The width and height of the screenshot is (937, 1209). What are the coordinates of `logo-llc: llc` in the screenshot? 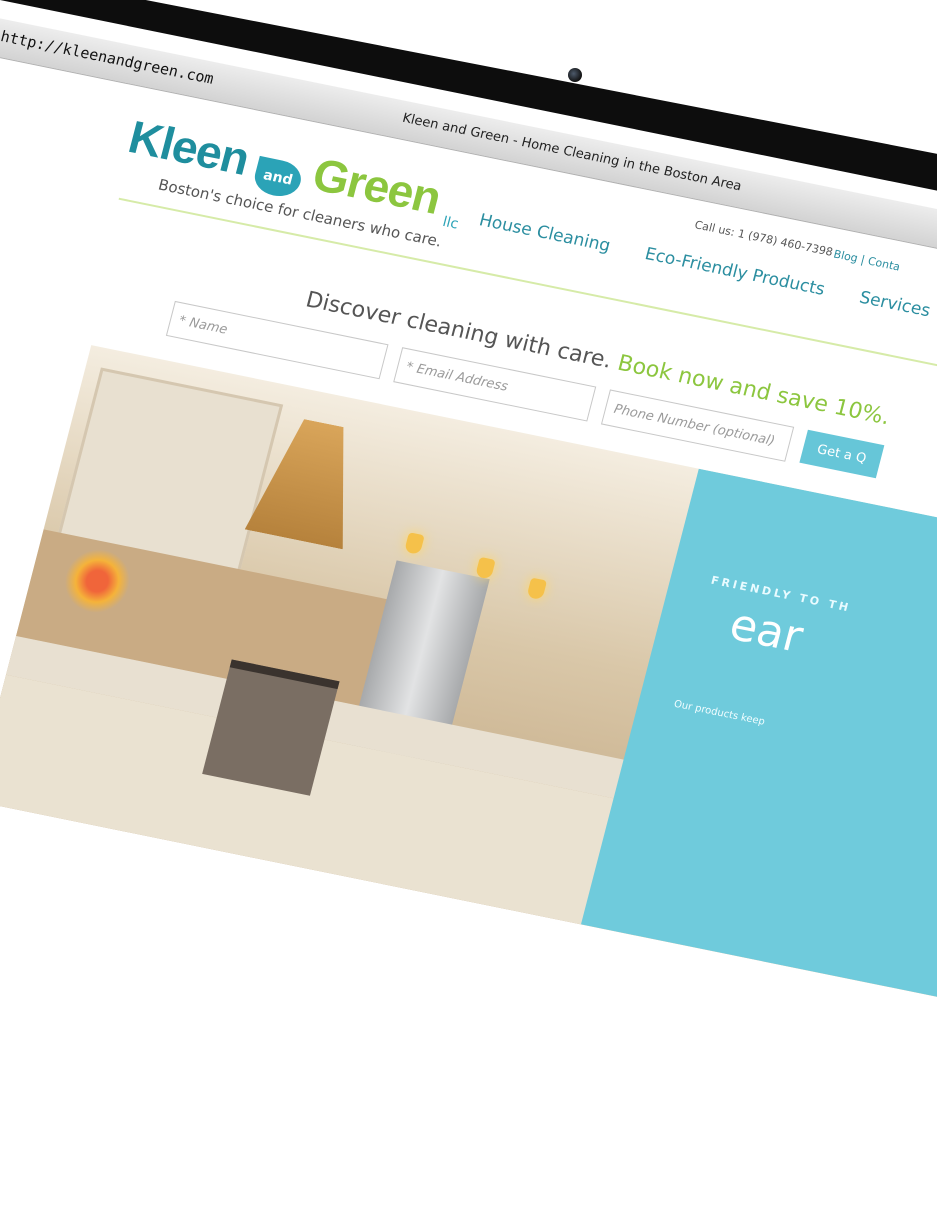 It's located at (450, 223).